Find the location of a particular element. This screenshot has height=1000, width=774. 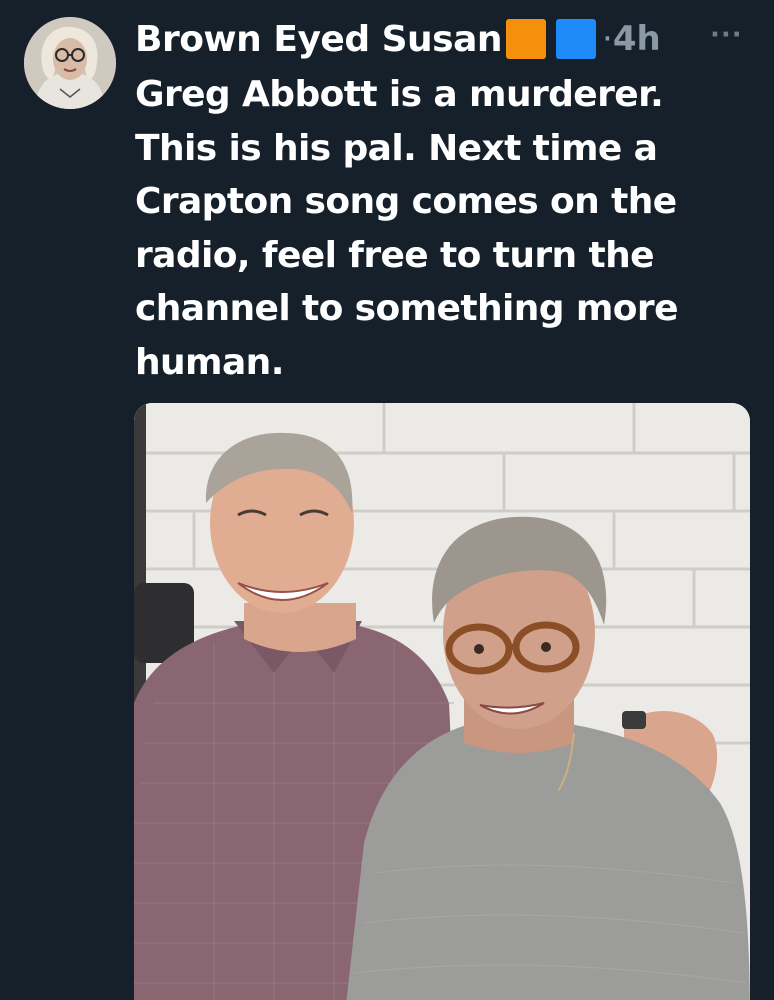

orange-square-emoji is located at coordinates (526, 39).